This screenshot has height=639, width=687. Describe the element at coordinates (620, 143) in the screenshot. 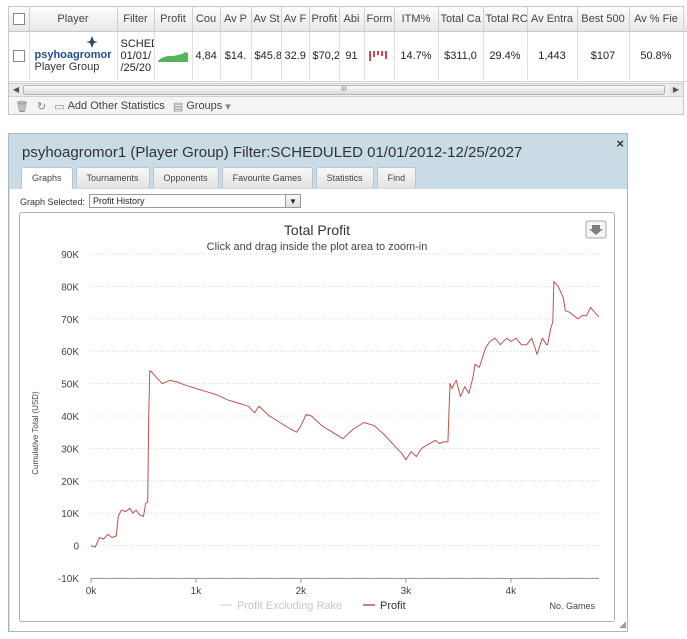

I see `close-window-icon: ×` at that location.